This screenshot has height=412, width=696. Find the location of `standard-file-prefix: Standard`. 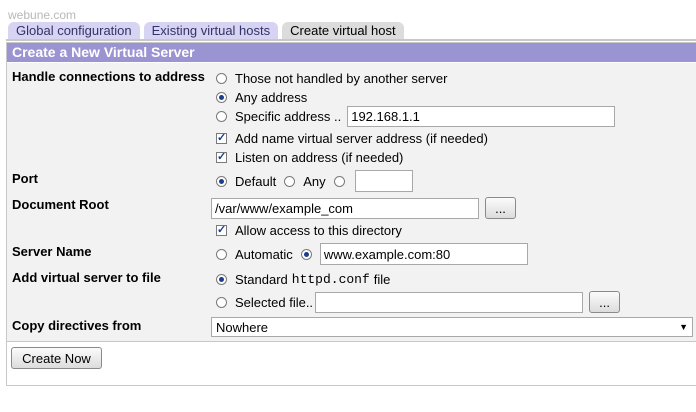

standard-file-prefix: Standard is located at coordinates (261, 279).